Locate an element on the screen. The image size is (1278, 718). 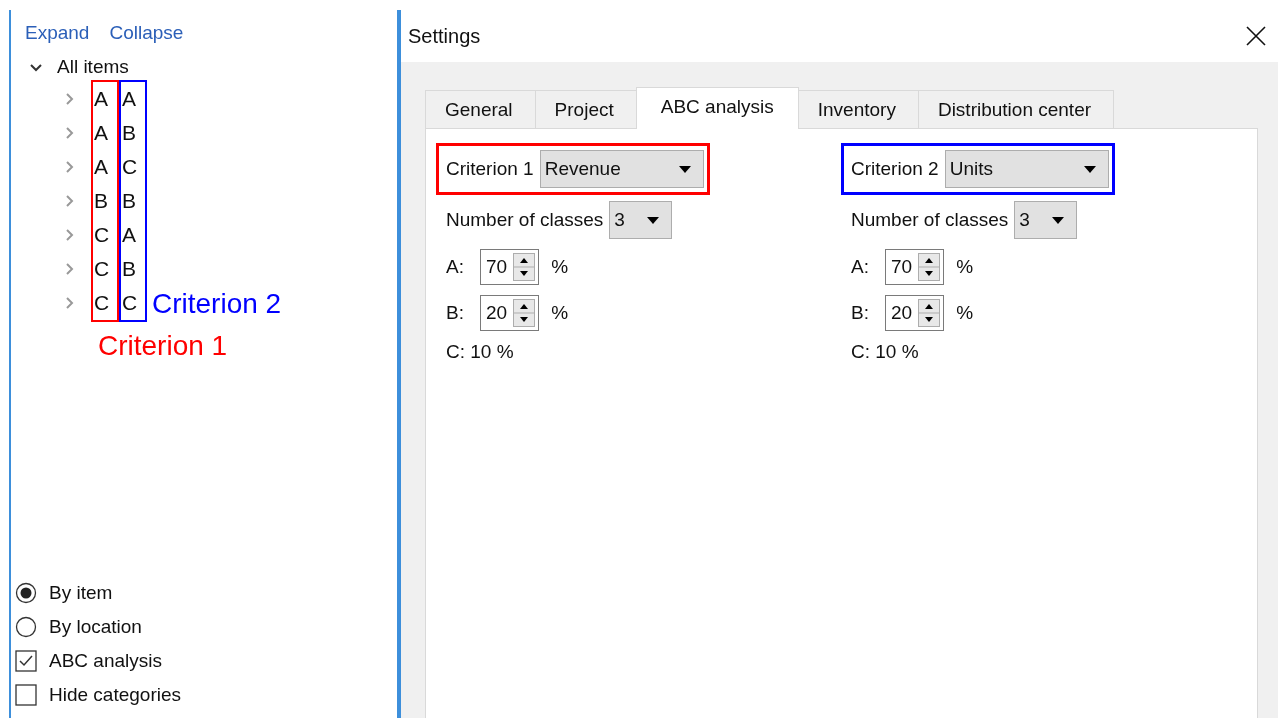
dropdown-value: Revenue is located at coordinates (582, 169).